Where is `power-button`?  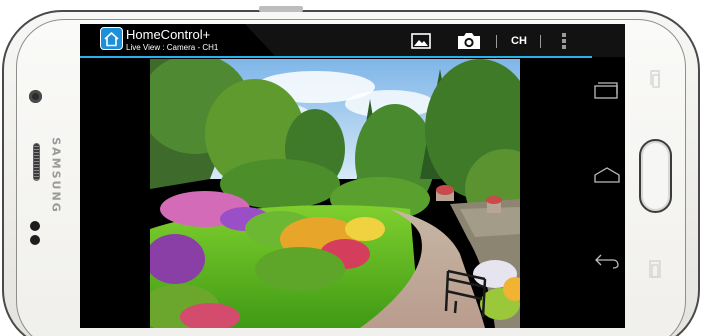 power-button is located at coordinates (281, 9).